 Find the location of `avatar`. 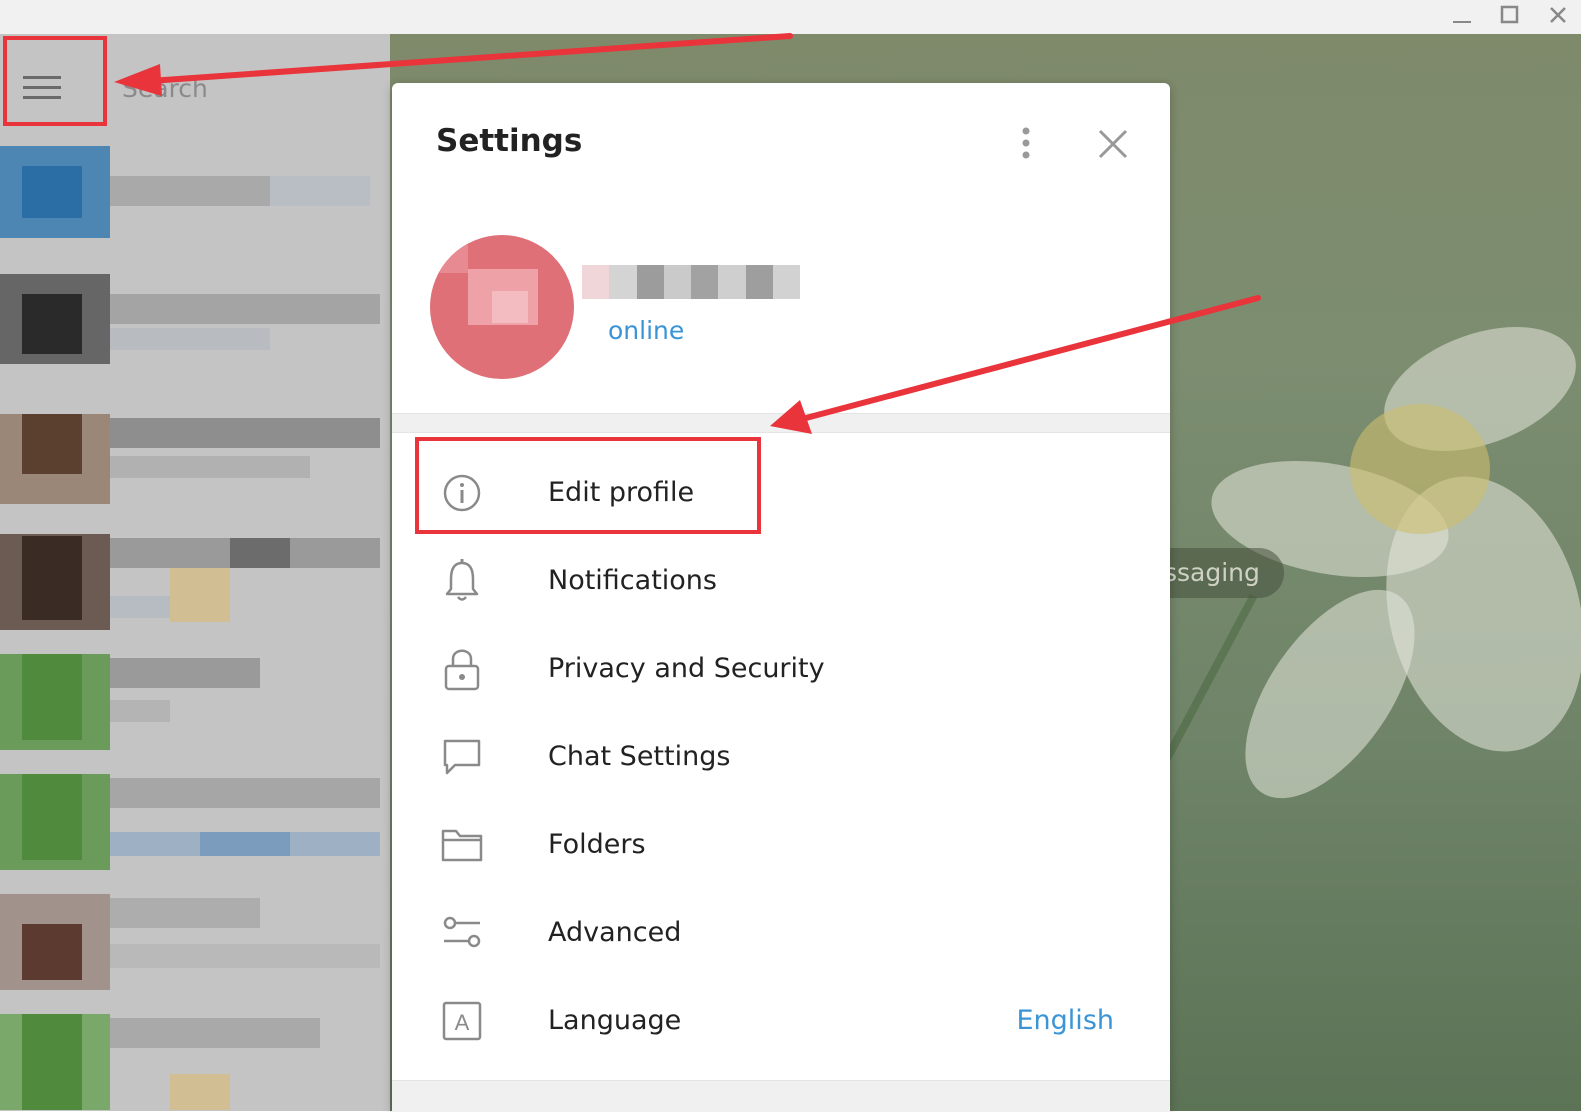

avatar is located at coordinates (502, 307).